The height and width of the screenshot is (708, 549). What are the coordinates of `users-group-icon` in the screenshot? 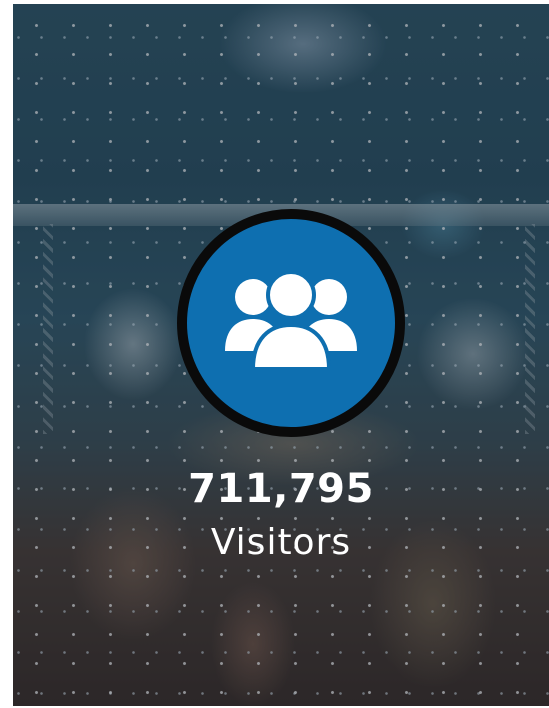 It's located at (291, 322).